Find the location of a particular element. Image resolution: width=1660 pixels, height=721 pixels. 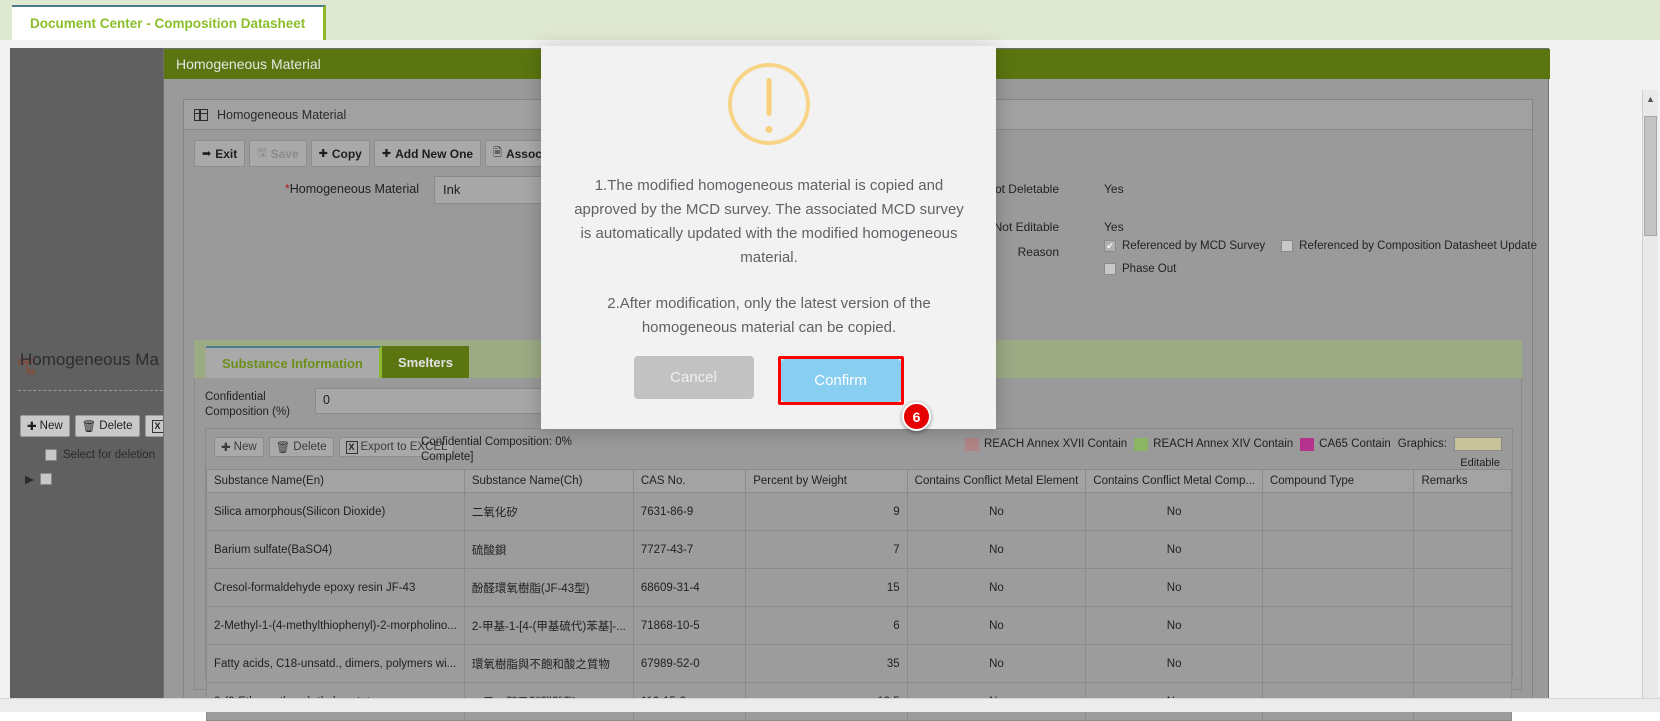

substance-delete-button: 🗑 Delete is located at coordinates (301, 447).